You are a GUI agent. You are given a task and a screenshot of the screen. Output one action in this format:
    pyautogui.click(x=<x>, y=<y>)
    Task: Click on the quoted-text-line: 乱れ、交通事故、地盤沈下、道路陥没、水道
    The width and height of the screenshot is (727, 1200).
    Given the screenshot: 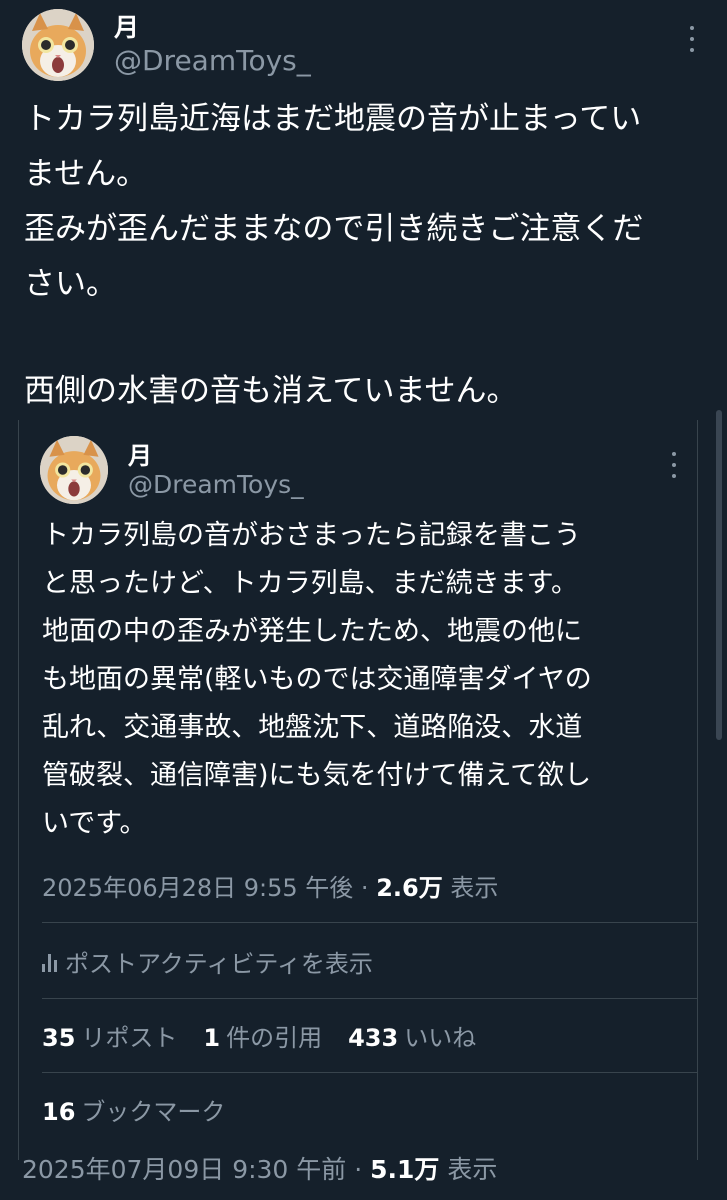 What is the action you would take?
    pyautogui.click(x=312, y=727)
    